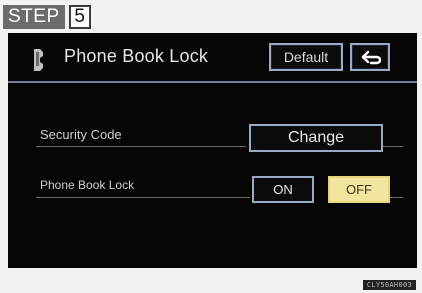 The height and width of the screenshot is (293, 422). Describe the element at coordinates (306, 57) in the screenshot. I see `default-button: Default` at that location.